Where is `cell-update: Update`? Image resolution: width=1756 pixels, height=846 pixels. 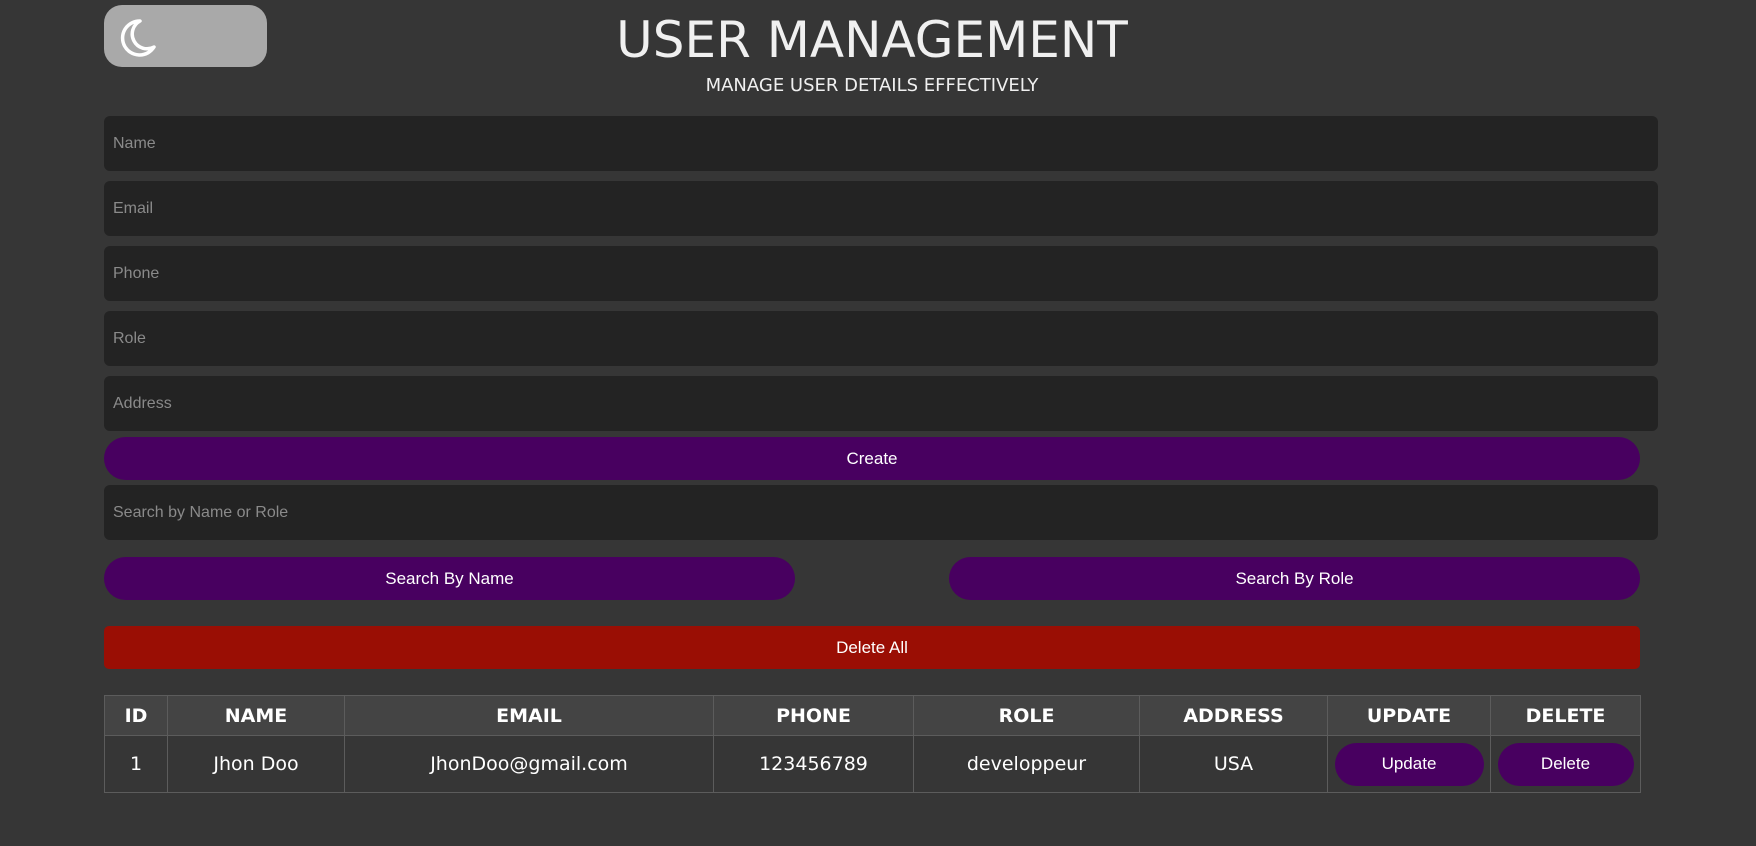
cell-update: Update is located at coordinates (1409, 764).